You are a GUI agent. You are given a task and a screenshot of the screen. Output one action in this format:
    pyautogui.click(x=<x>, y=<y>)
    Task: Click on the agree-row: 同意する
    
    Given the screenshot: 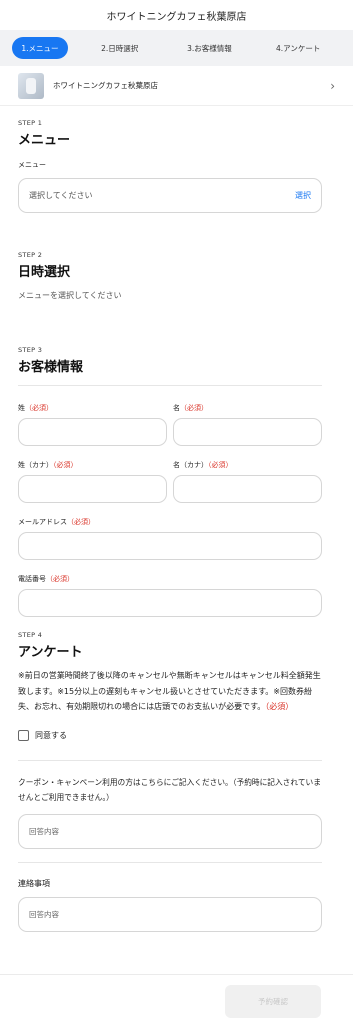 What is the action you would take?
    pyautogui.click(x=176, y=734)
    